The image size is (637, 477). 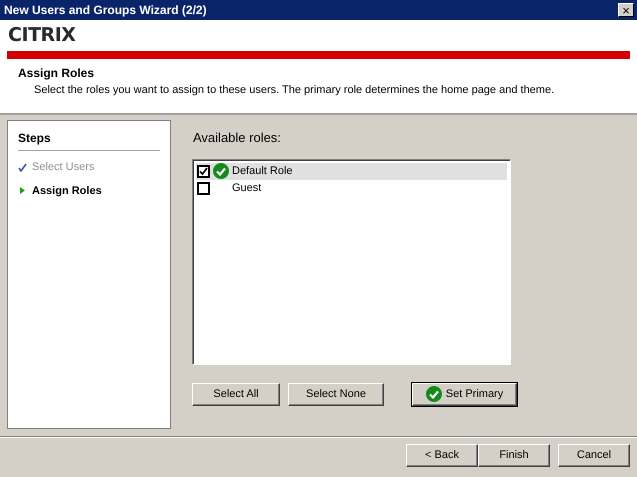 I want to click on footer-button: Finish, so click(x=514, y=455).